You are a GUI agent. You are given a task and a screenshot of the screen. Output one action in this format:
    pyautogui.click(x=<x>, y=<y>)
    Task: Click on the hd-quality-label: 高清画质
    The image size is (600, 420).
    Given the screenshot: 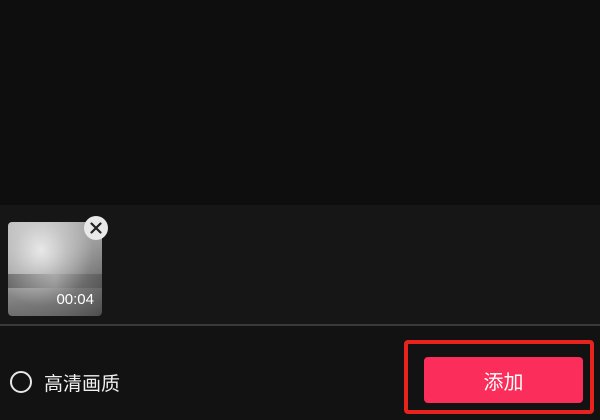 What is the action you would take?
    pyautogui.click(x=82, y=383)
    